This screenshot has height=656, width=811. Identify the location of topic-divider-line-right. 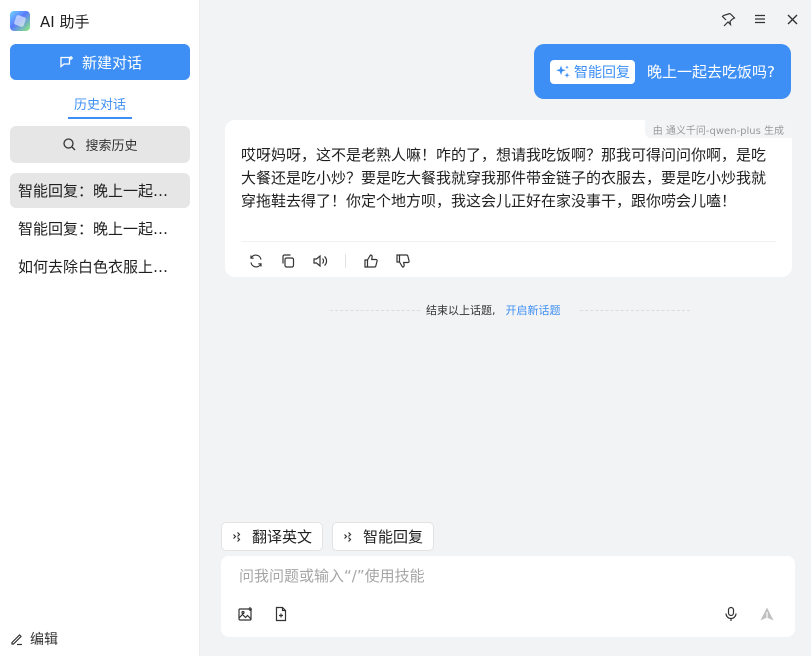
(635, 310).